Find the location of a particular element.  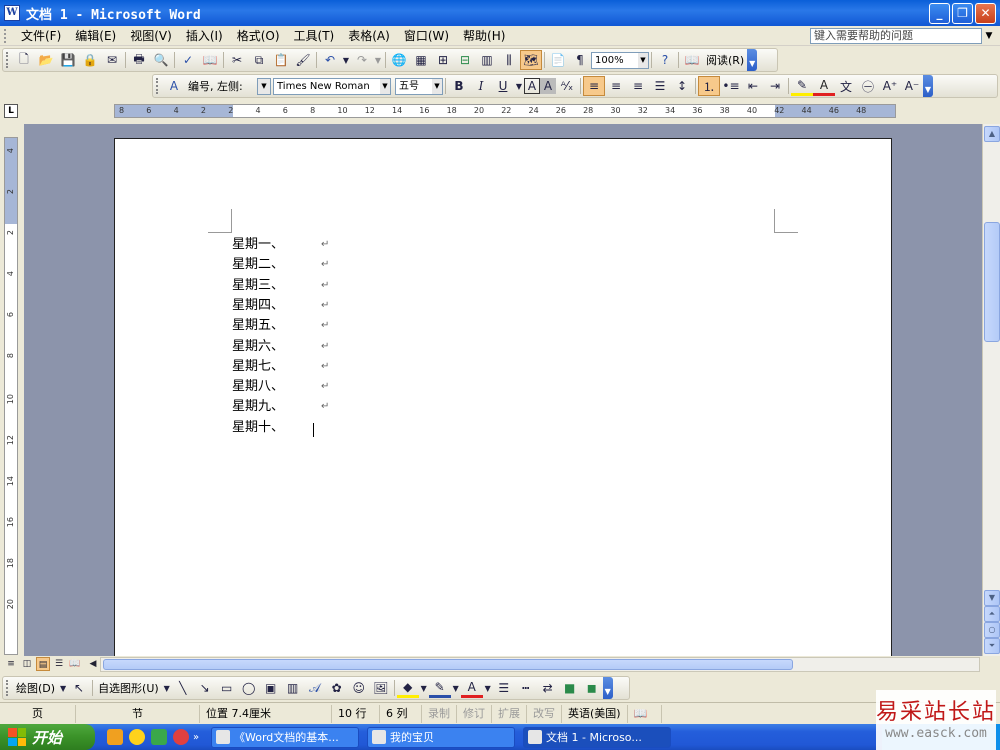

status-overtype: 改写 is located at coordinates (544, 713).